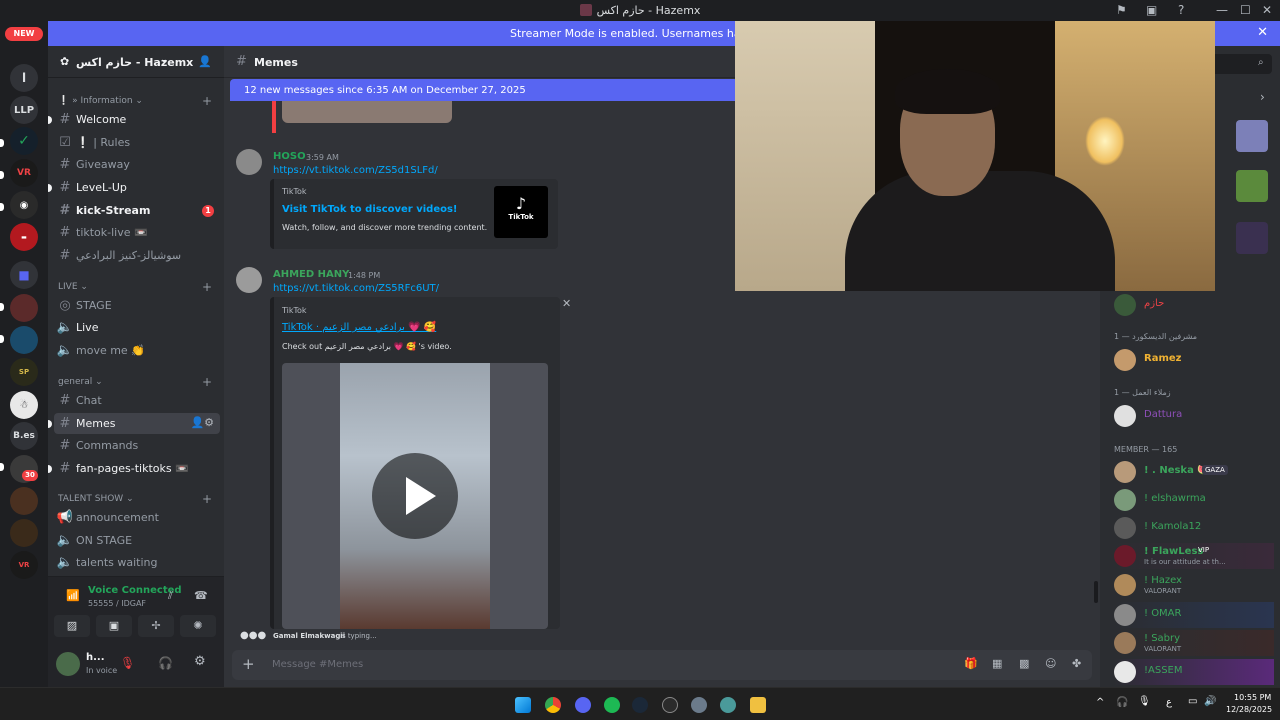 The height and width of the screenshot is (720, 1280). I want to click on member-item: !ASSEM, so click(1194, 672).